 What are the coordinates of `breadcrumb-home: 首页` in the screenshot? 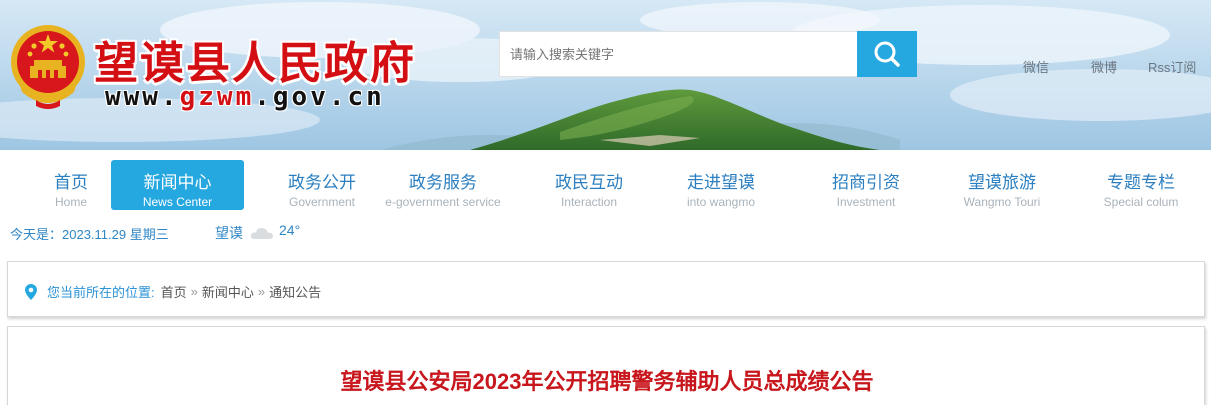 It's located at (174, 291).